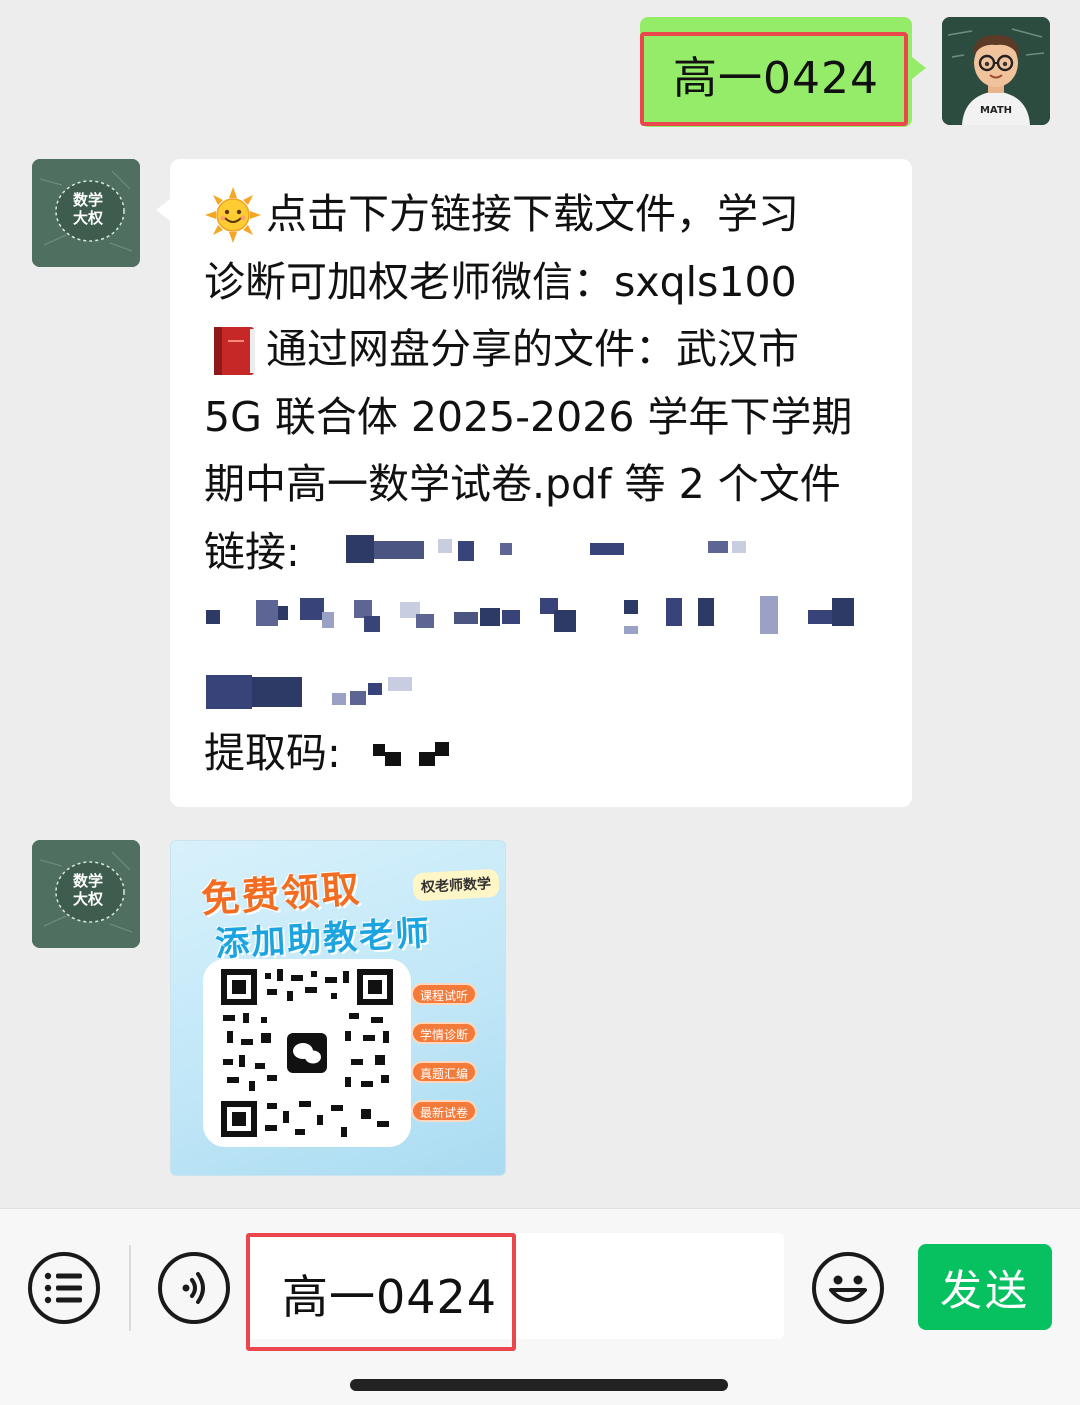  What do you see at coordinates (390, 1297) in the screenshot?
I see `message-input-text: 高一0424` at bounding box center [390, 1297].